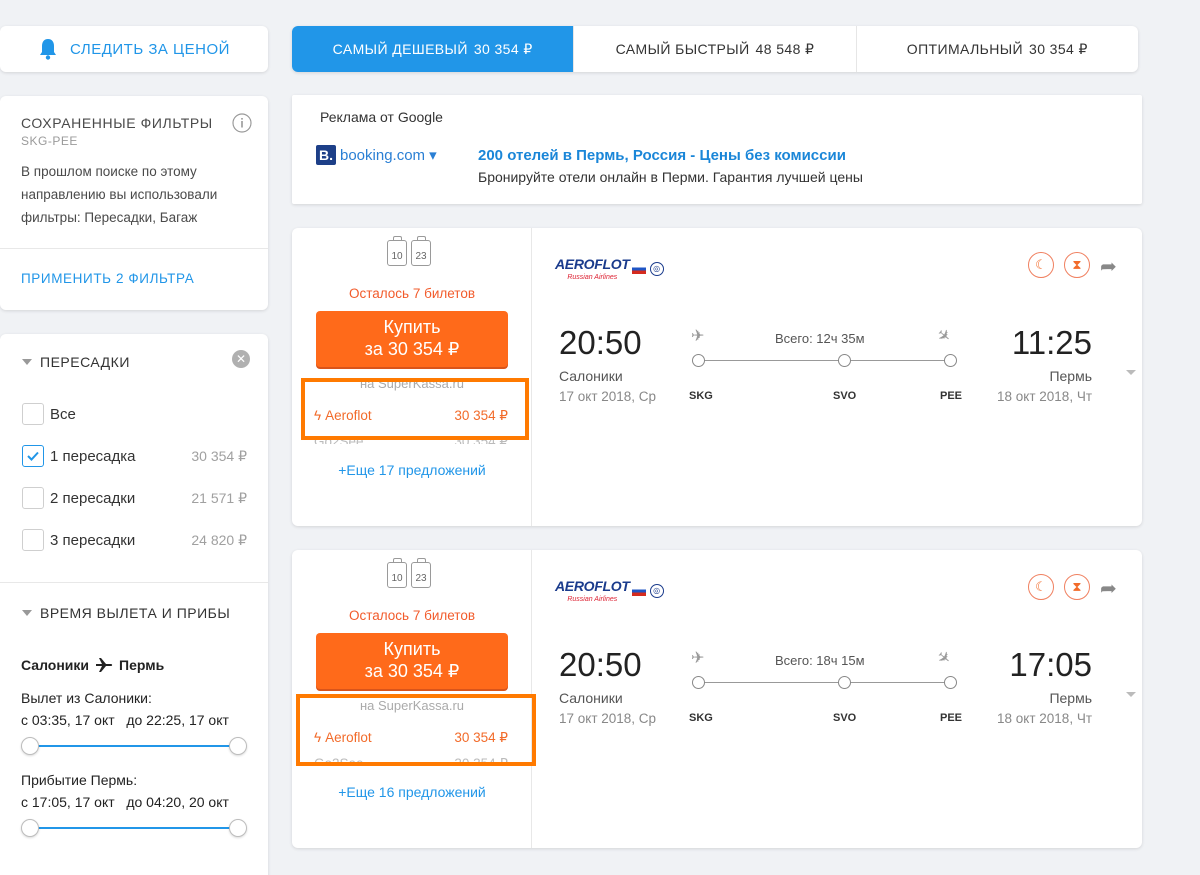 This screenshot has height=875, width=1200. What do you see at coordinates (134, 414) in the screenshot?
I see `stops-option-all: Все` at bounding box center [134, 414].